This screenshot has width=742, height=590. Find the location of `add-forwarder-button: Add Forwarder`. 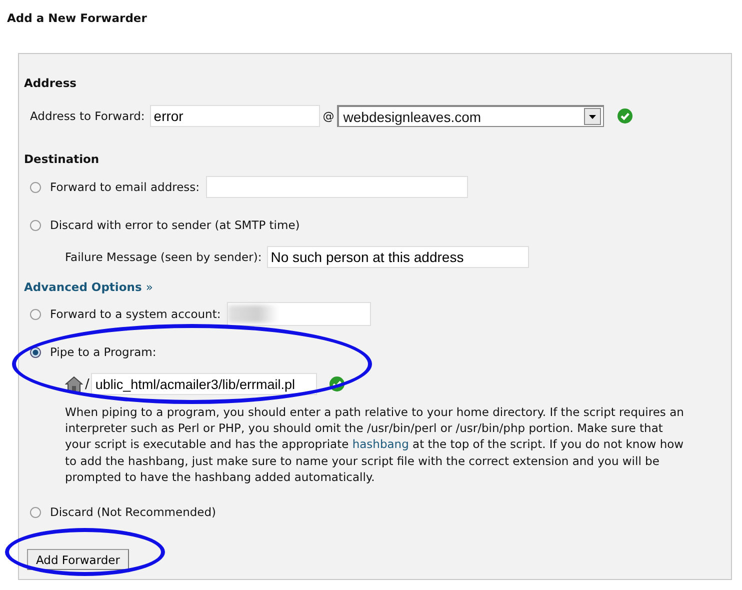

add-forwarder-button: Add Forwarder is located at coordinates (78, 559).